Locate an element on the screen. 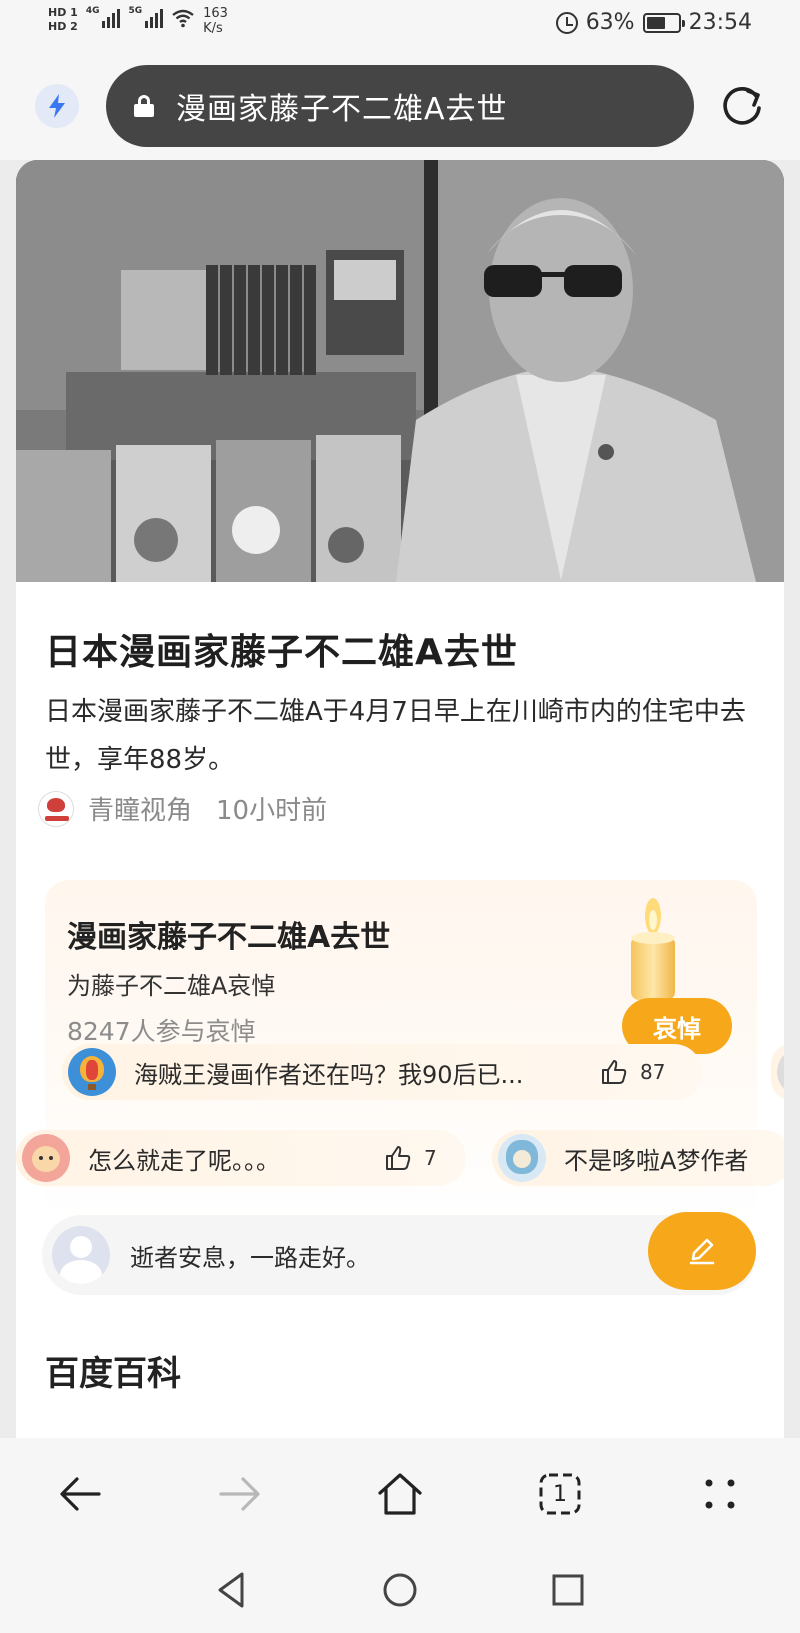  source-row: 青瞳视角 10小时前 is located at coordinates (182, 808).